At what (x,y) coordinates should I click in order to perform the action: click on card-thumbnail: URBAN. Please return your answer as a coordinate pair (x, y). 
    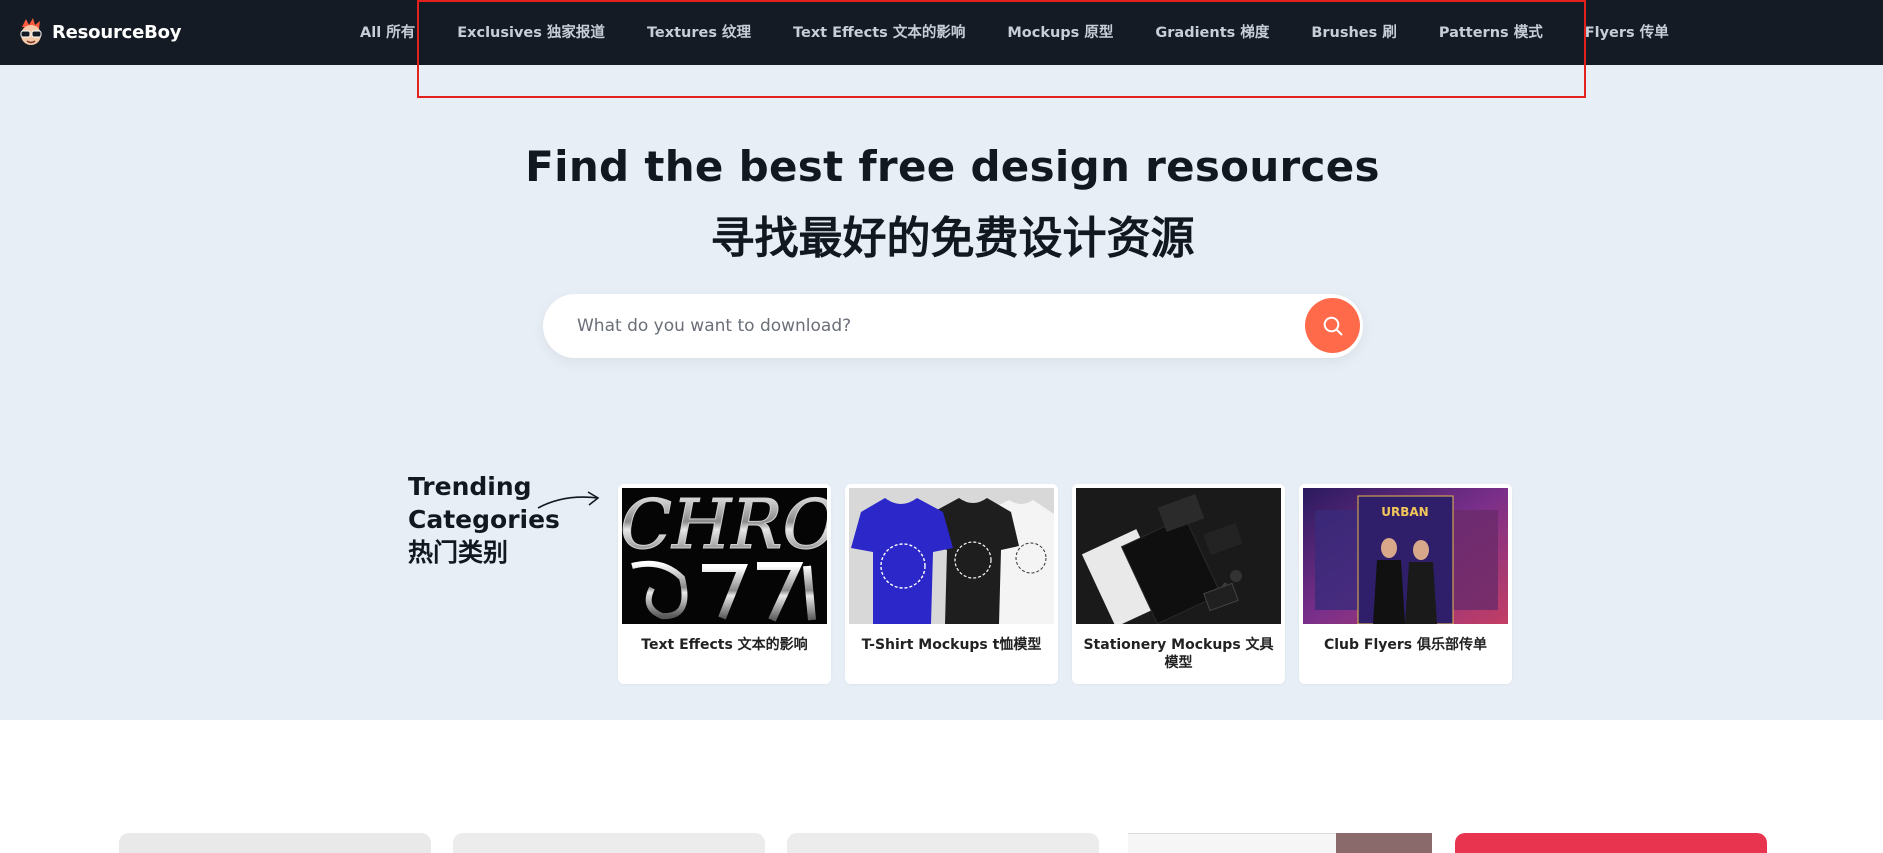
    Looking at the image, I should click on (1405, 556).